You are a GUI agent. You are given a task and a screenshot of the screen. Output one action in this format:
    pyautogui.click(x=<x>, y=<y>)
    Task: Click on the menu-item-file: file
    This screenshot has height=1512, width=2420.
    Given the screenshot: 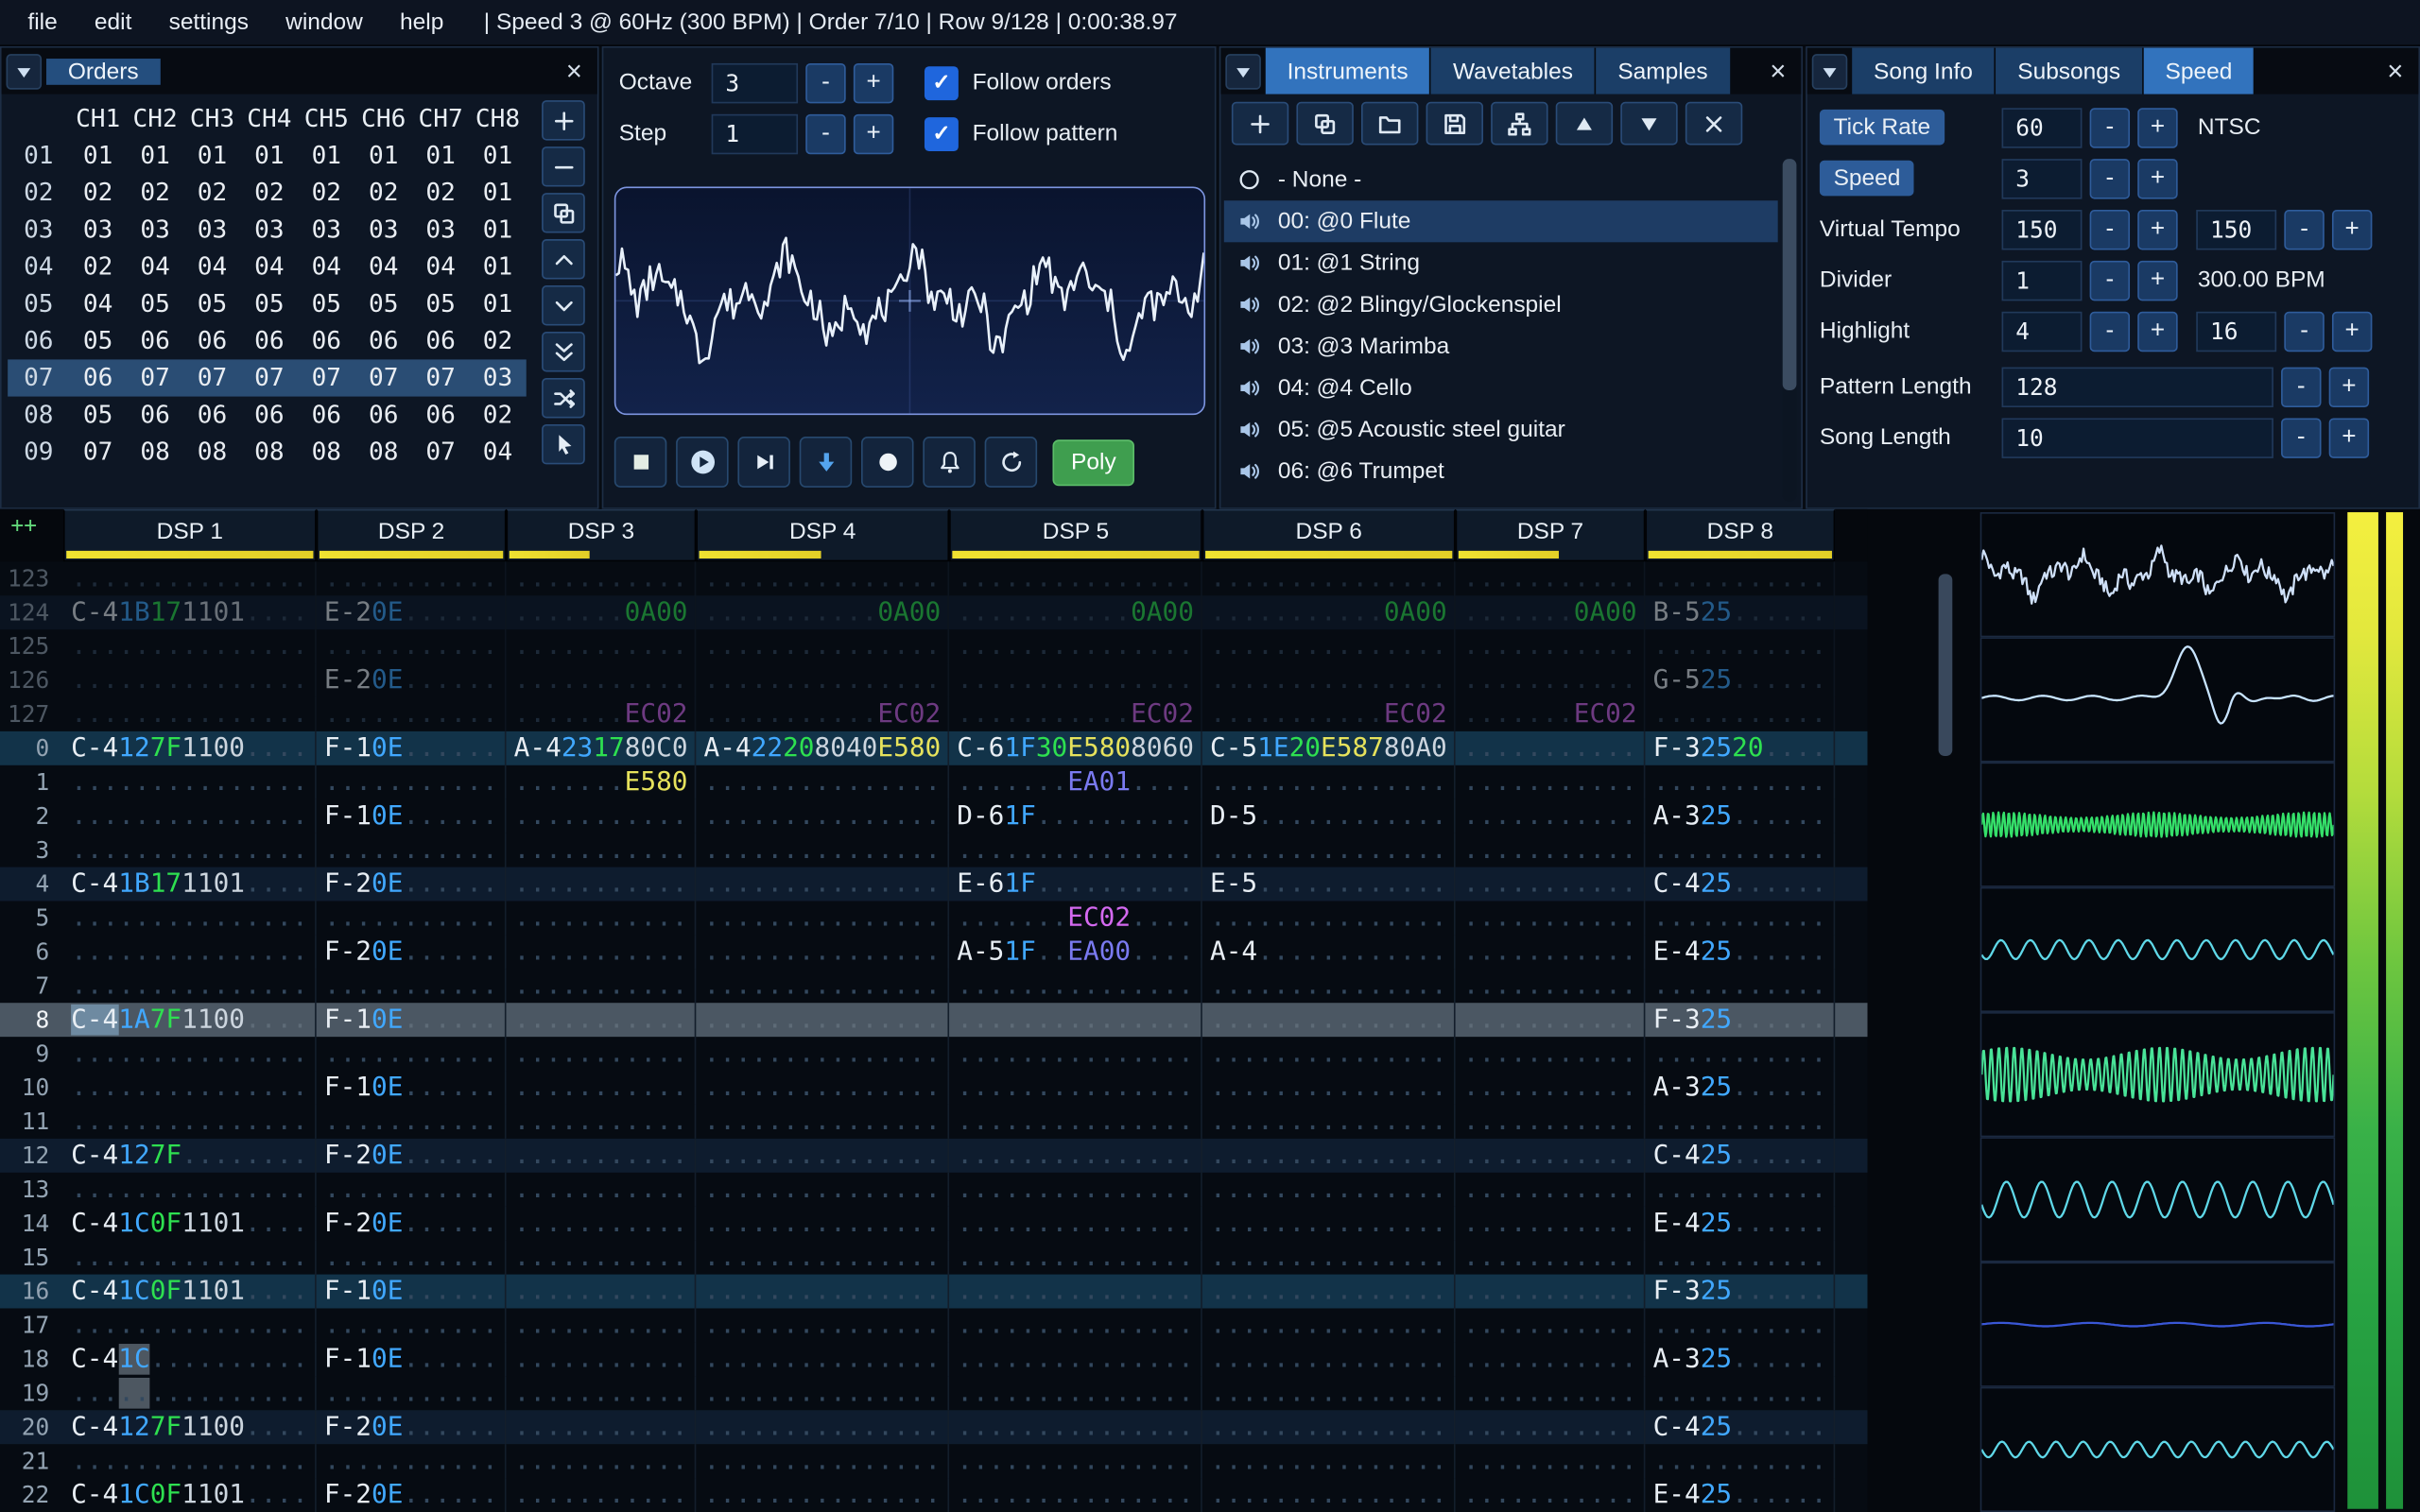 What is the action you would take?
    pyautogui.click(x=43, y=22)
    